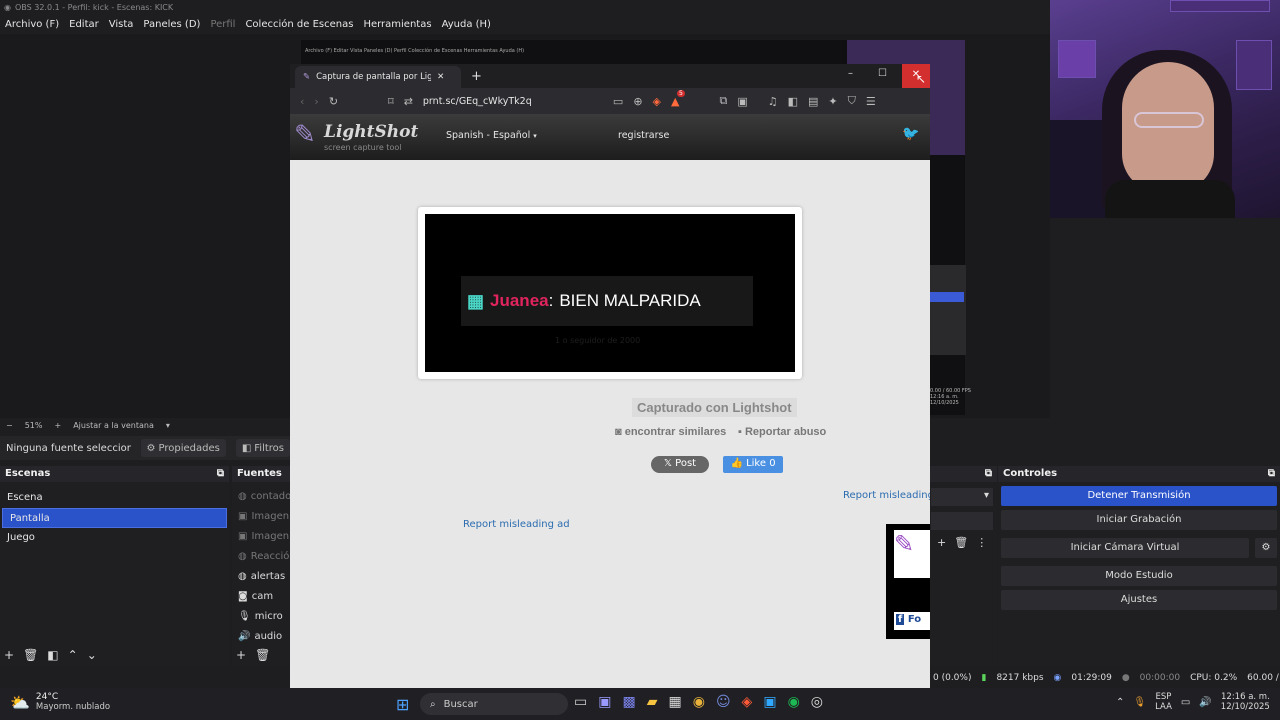 The width and height of the screenshot is (1280, 720). What do you see at coordinates (516, 524) in the screenshot?
I see `report-ad-link: Report misleading ad` at bounding box center [516, 524].